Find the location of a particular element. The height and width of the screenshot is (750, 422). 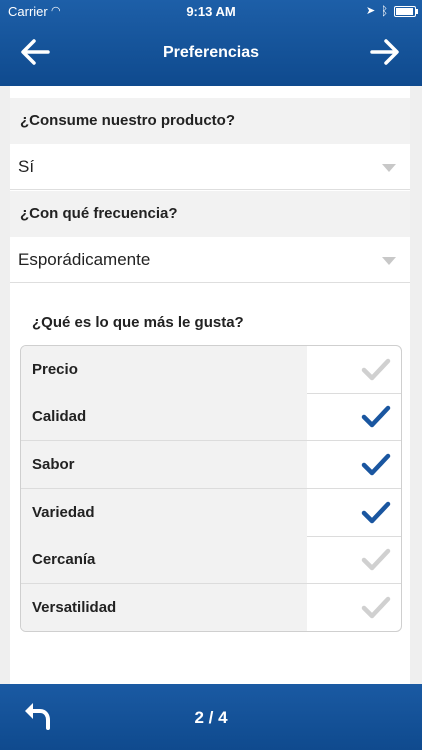

footer-bar: 2 / 4 is located at coordinates (211, 717).